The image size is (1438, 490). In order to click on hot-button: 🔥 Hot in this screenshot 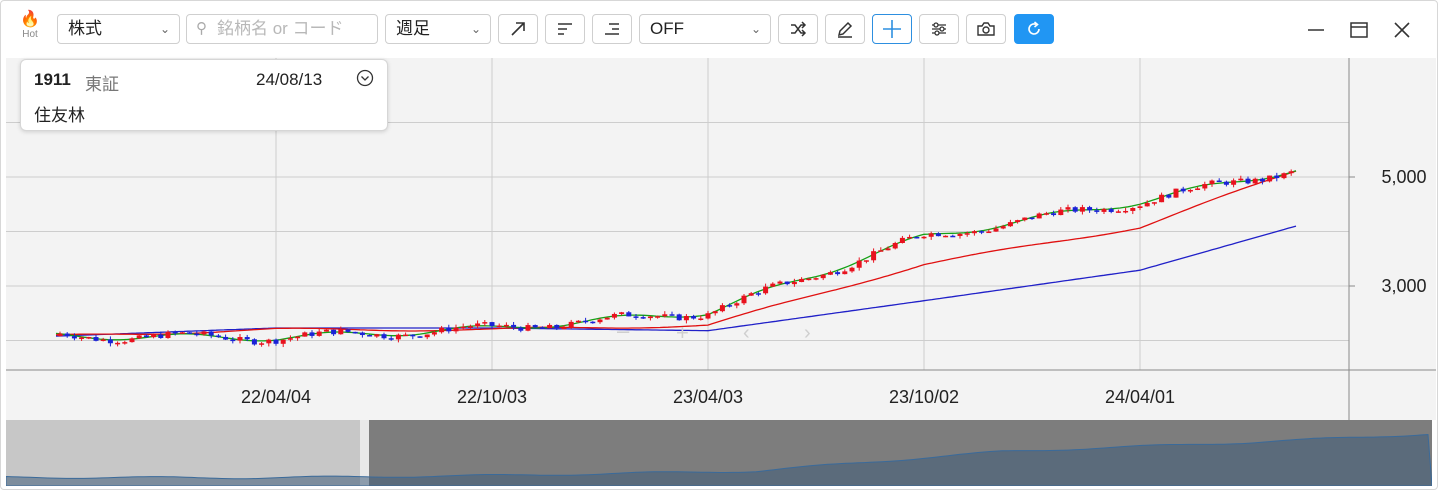, I will do `click(30, 30)`.